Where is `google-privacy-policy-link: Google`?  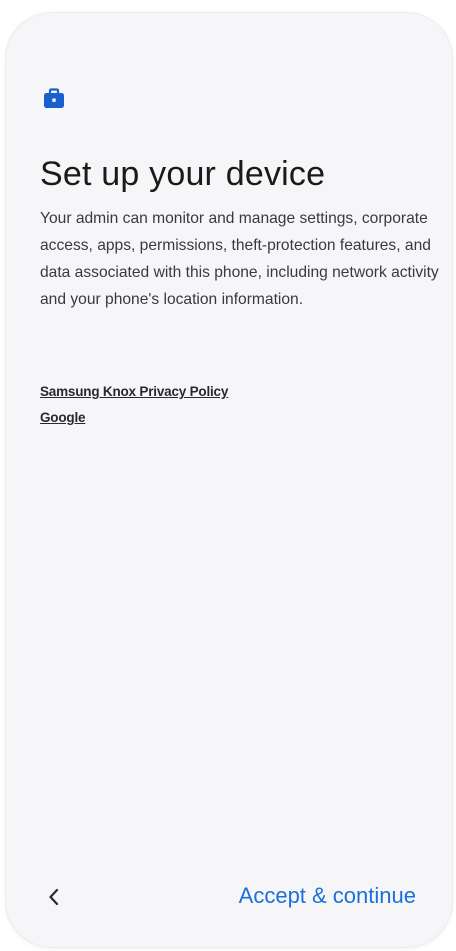 google-privacy-policy-link: Google is located at coordinates (134, 418).